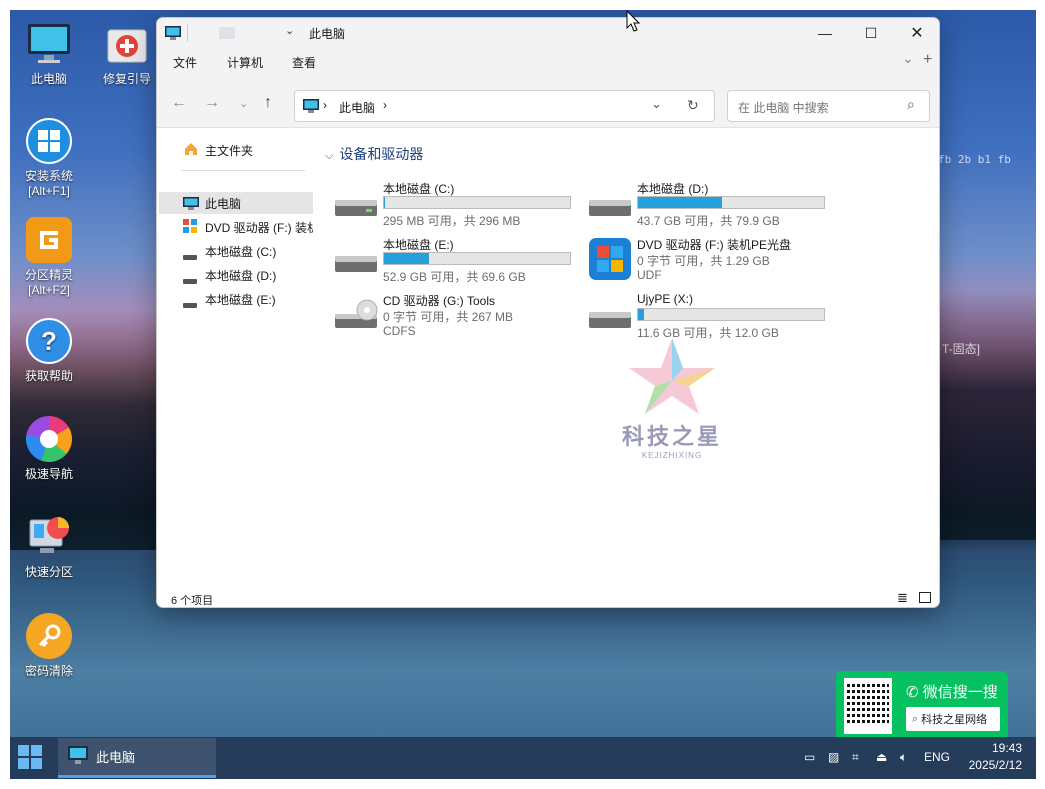  What do you see at coordinates (385, 105) in the screenshot?
I see `chevron-right-icon: ›` at bounding box center [385, 105].